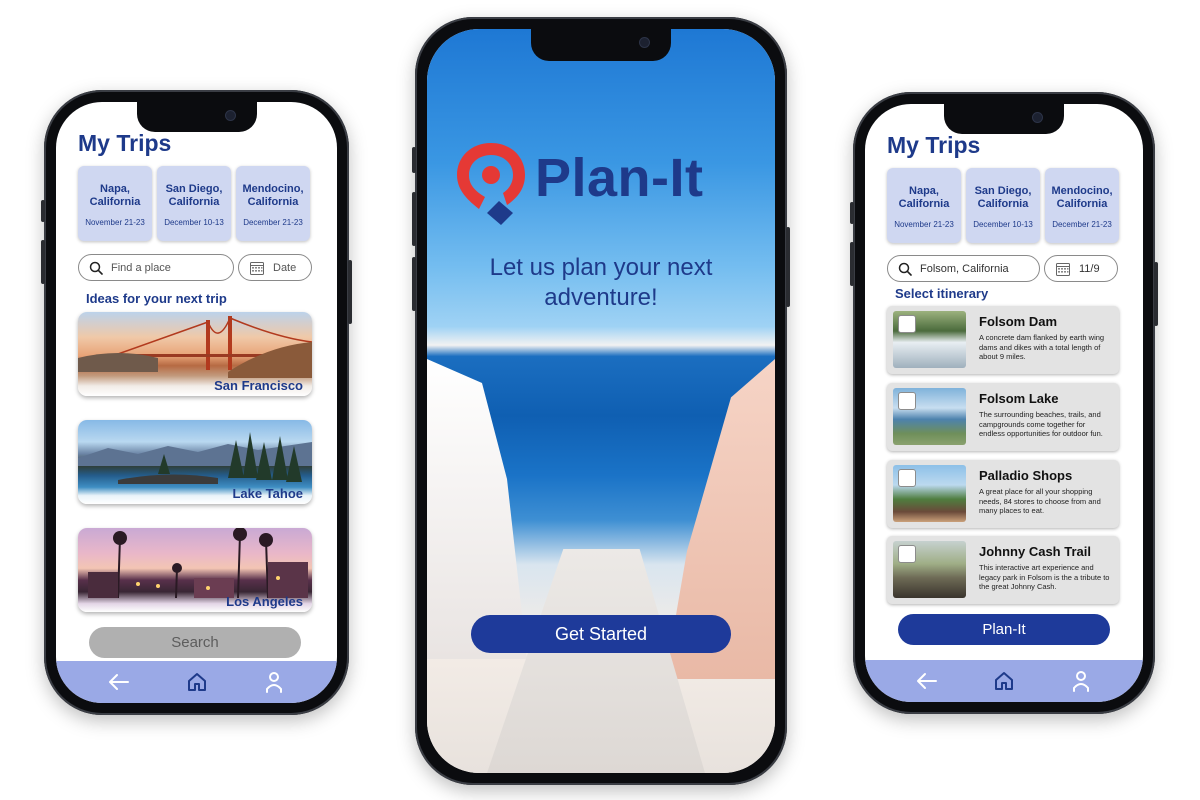  What do you see at coordinates (942, 293) in the screenshot?
I see `select-itinerary-title: Select itinerary` at bounding box center [942, 293].